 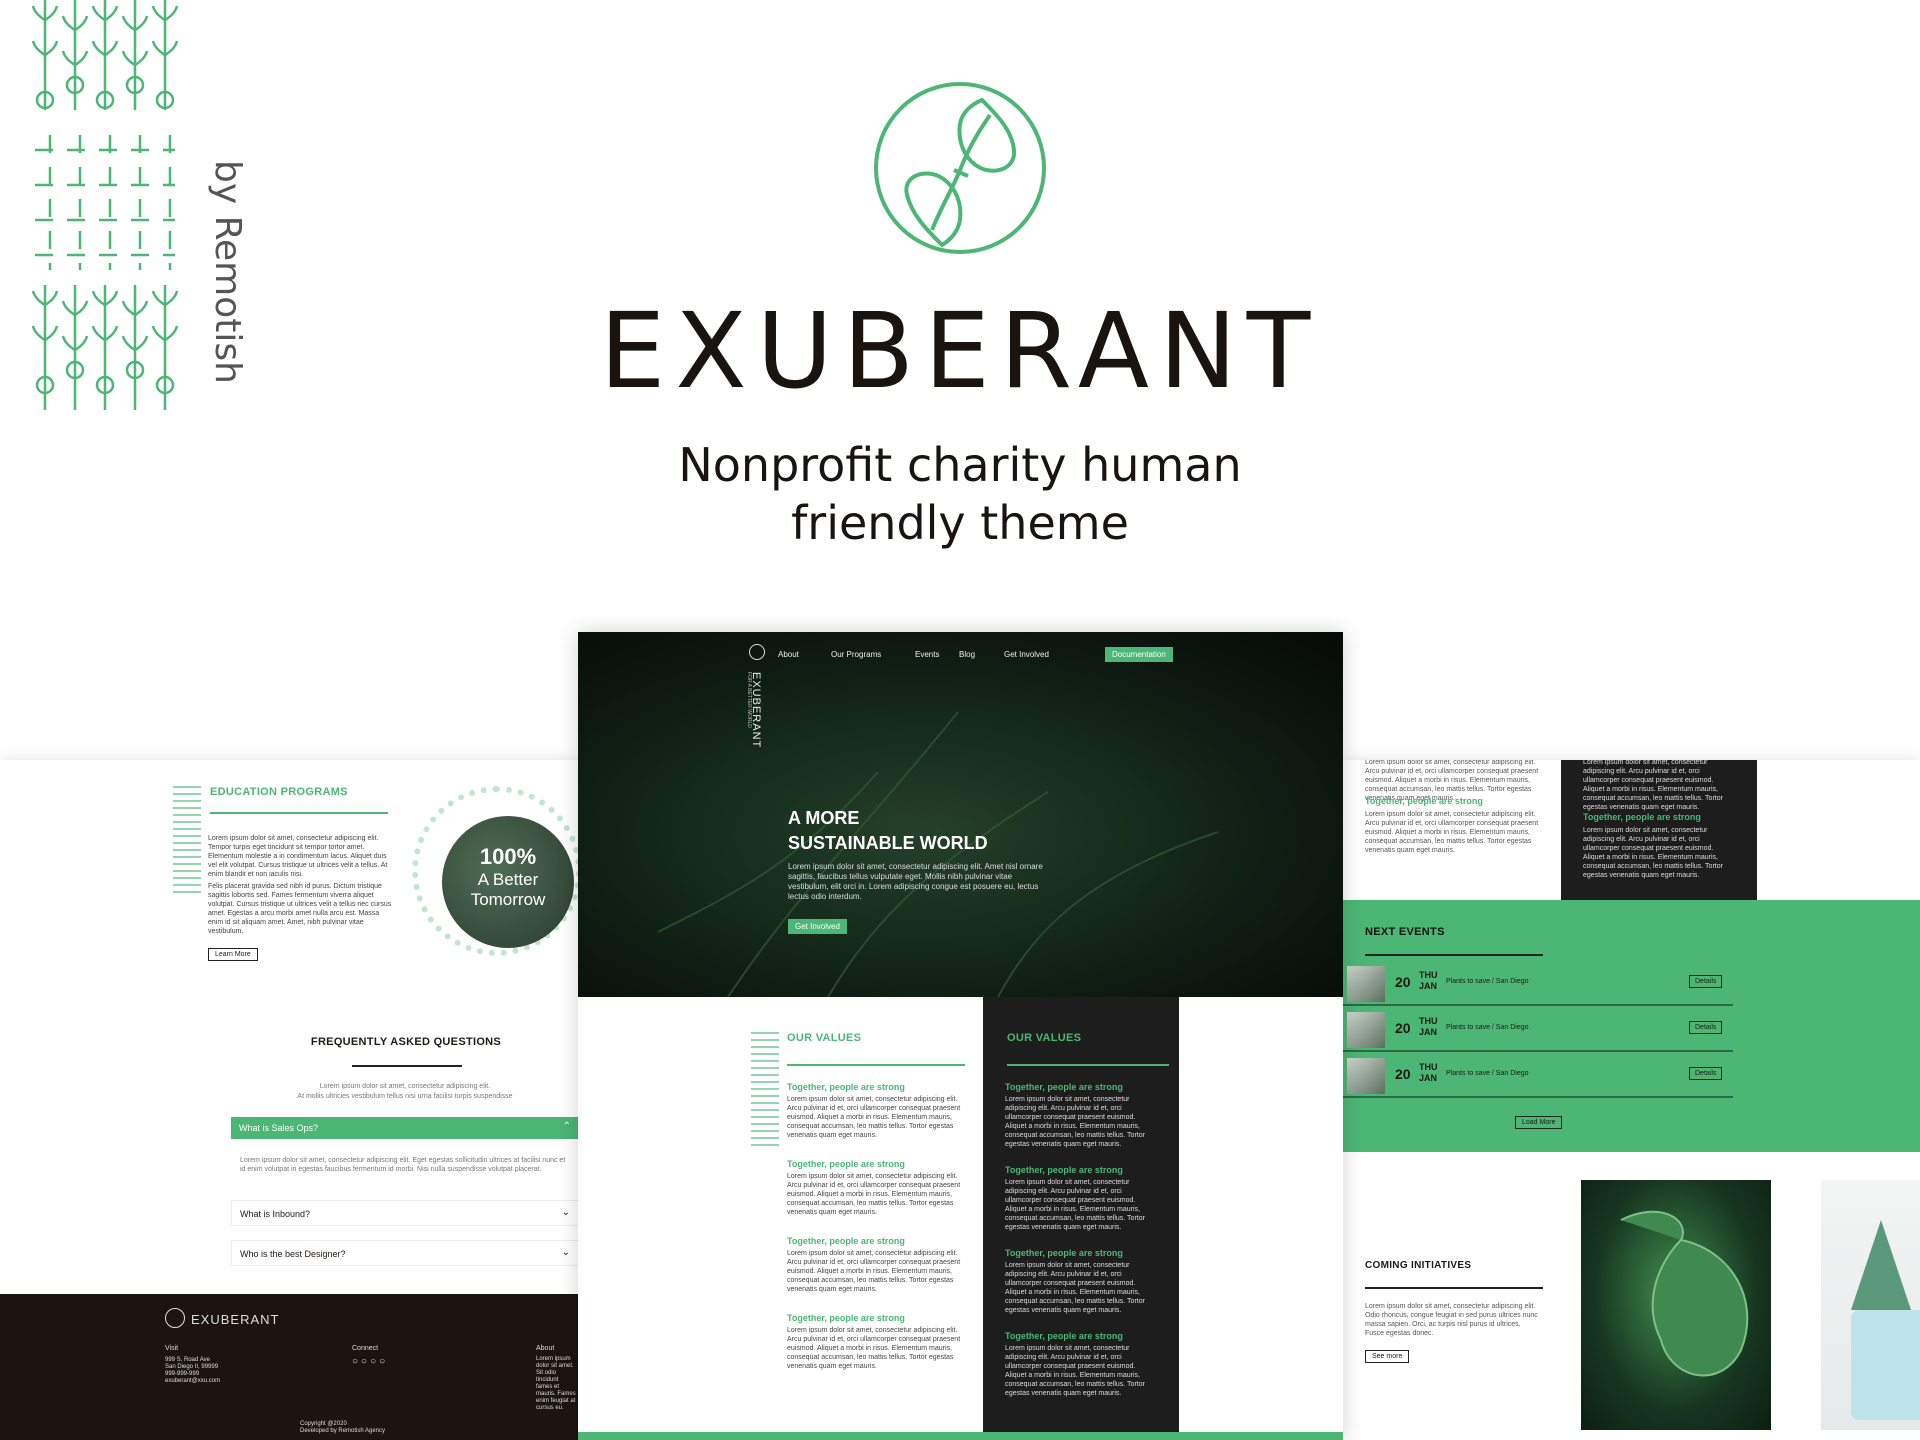 I want to click on footer-brand: EXUBERANT, so click(x=235, y=1319).